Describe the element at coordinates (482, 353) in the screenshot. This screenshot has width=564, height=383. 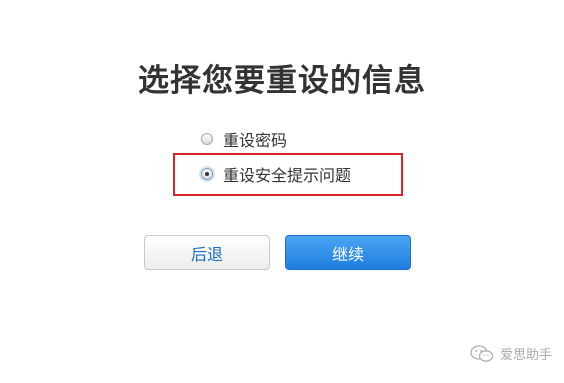
I see `wechat-icon` at that location.